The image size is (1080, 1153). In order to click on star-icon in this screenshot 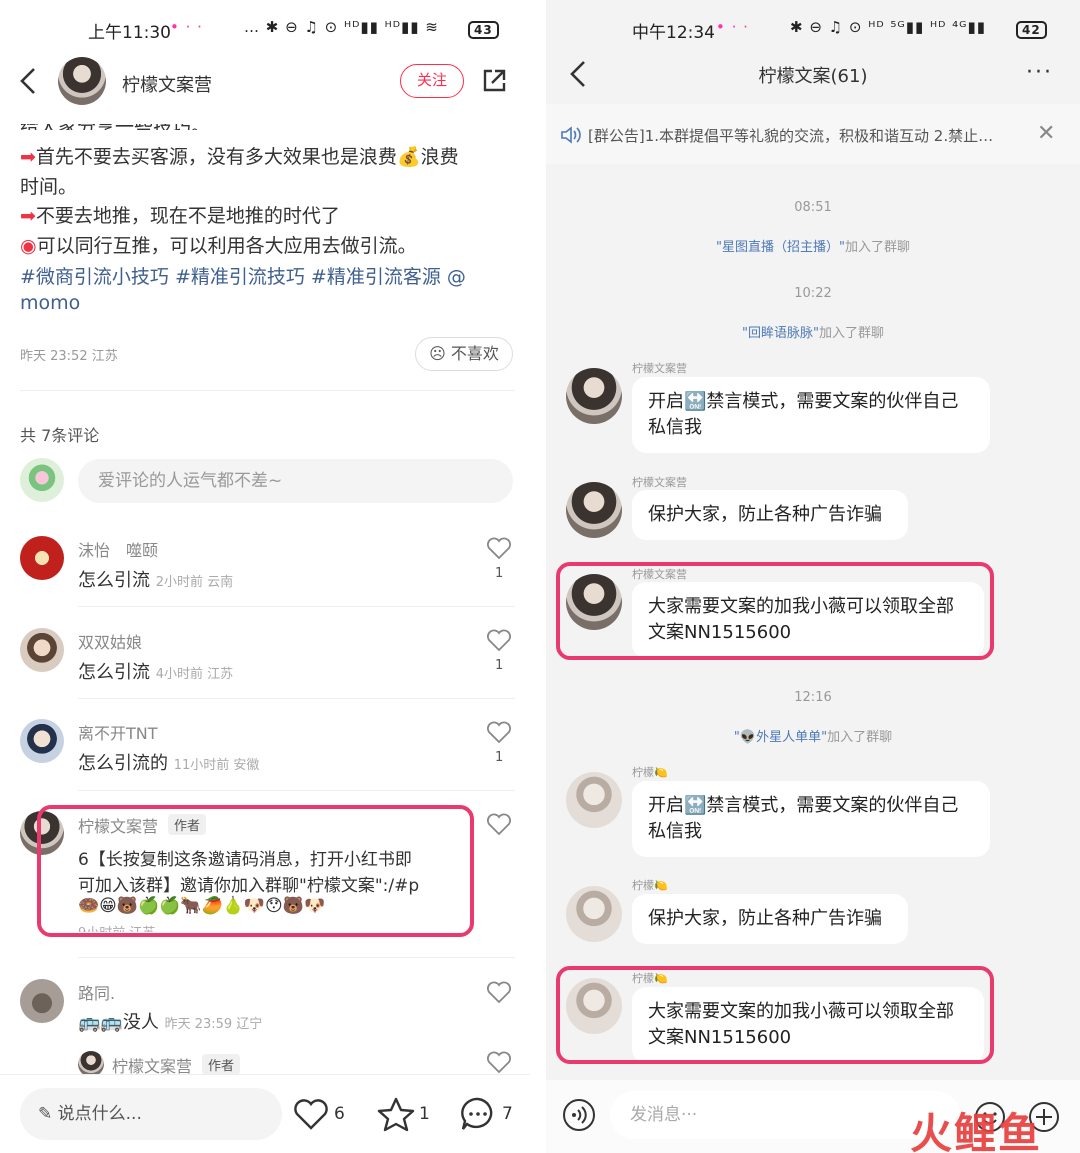, I will do `click(396, 1114)`.